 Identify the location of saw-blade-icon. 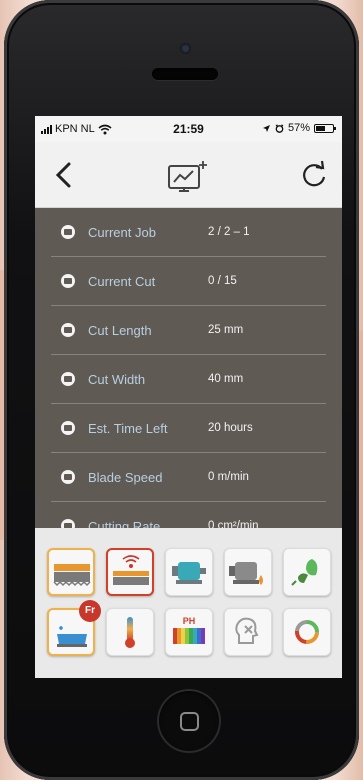
(72, 575).